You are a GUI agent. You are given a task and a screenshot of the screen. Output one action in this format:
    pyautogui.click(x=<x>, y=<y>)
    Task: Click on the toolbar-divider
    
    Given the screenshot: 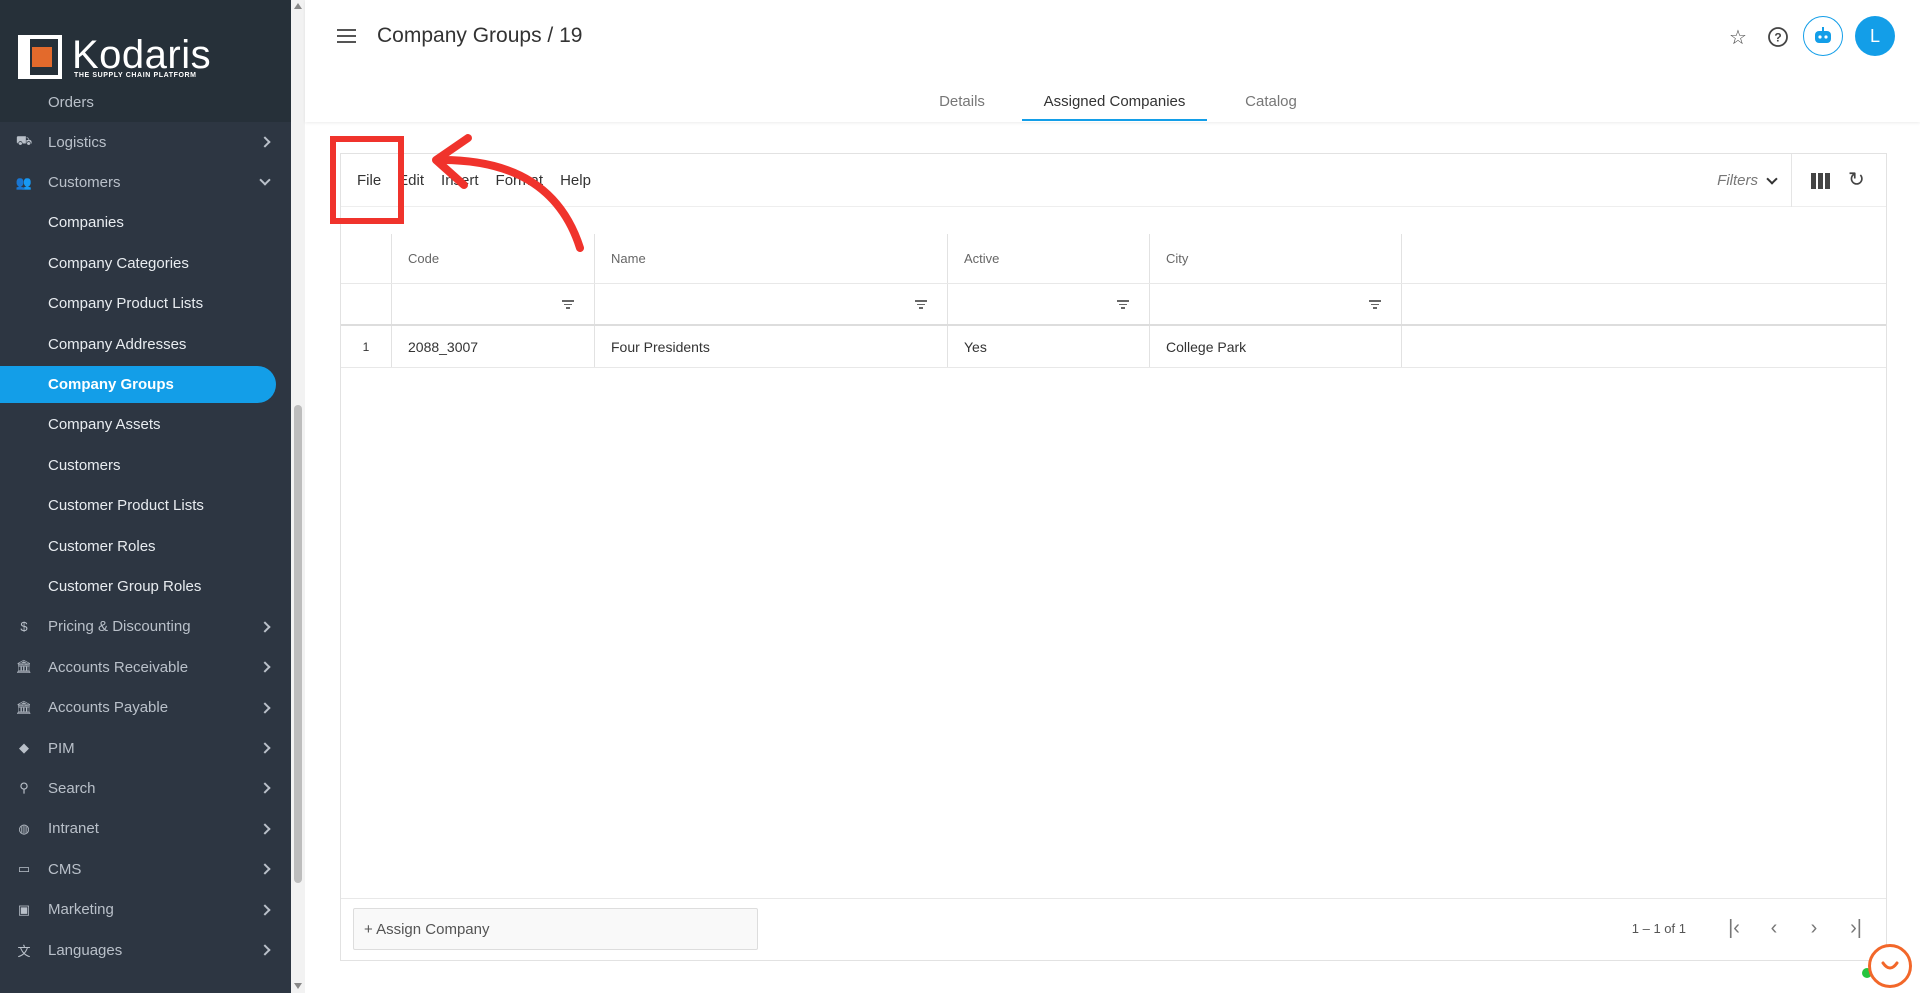 What is the action you would take?
    pyautogui.click(x=1791, y=180)
    